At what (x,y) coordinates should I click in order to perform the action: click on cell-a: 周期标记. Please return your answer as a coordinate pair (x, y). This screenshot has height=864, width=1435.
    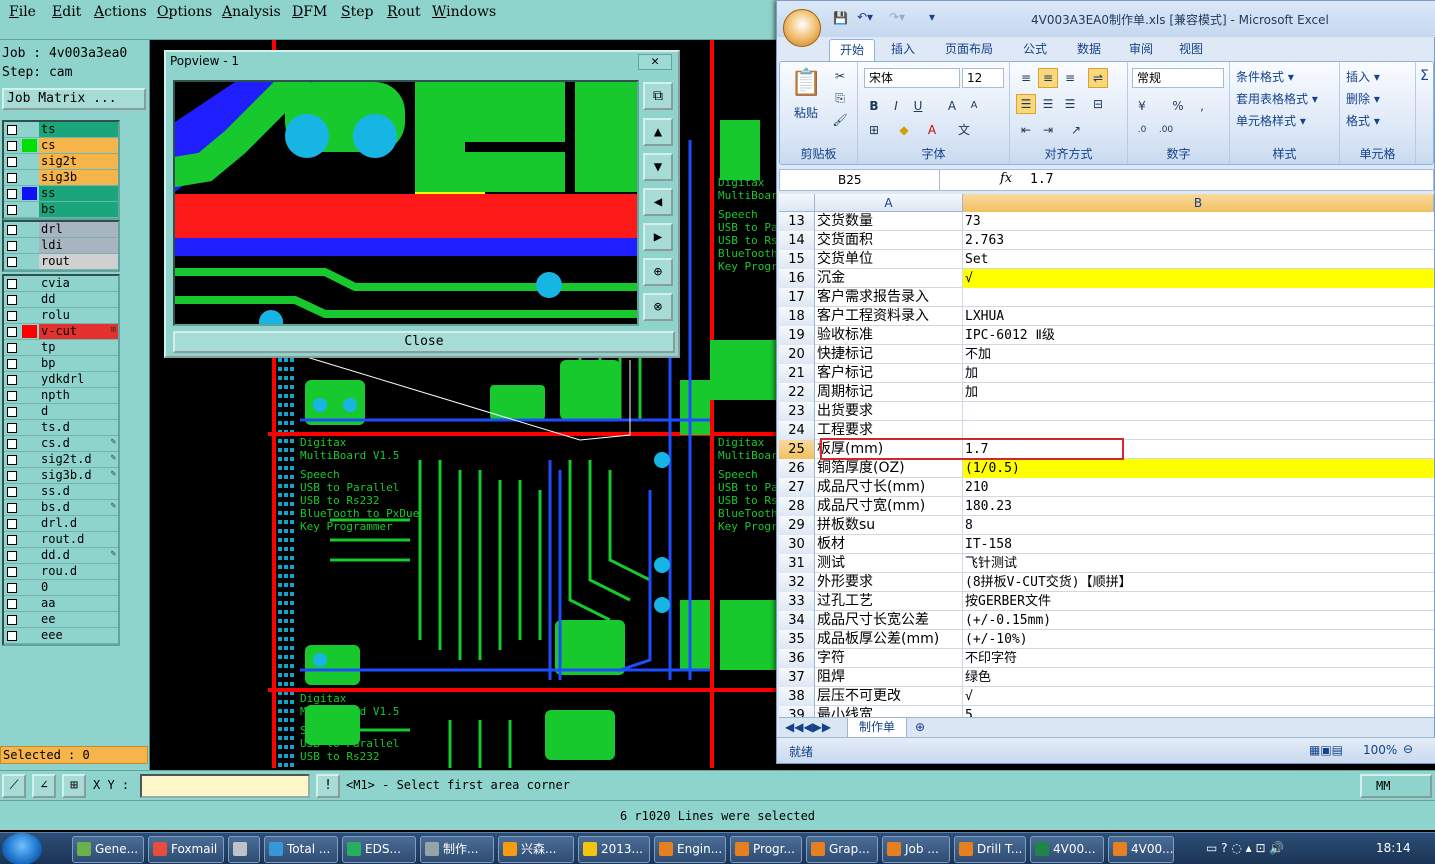
    Looking at the image, I should click on (889, 392).